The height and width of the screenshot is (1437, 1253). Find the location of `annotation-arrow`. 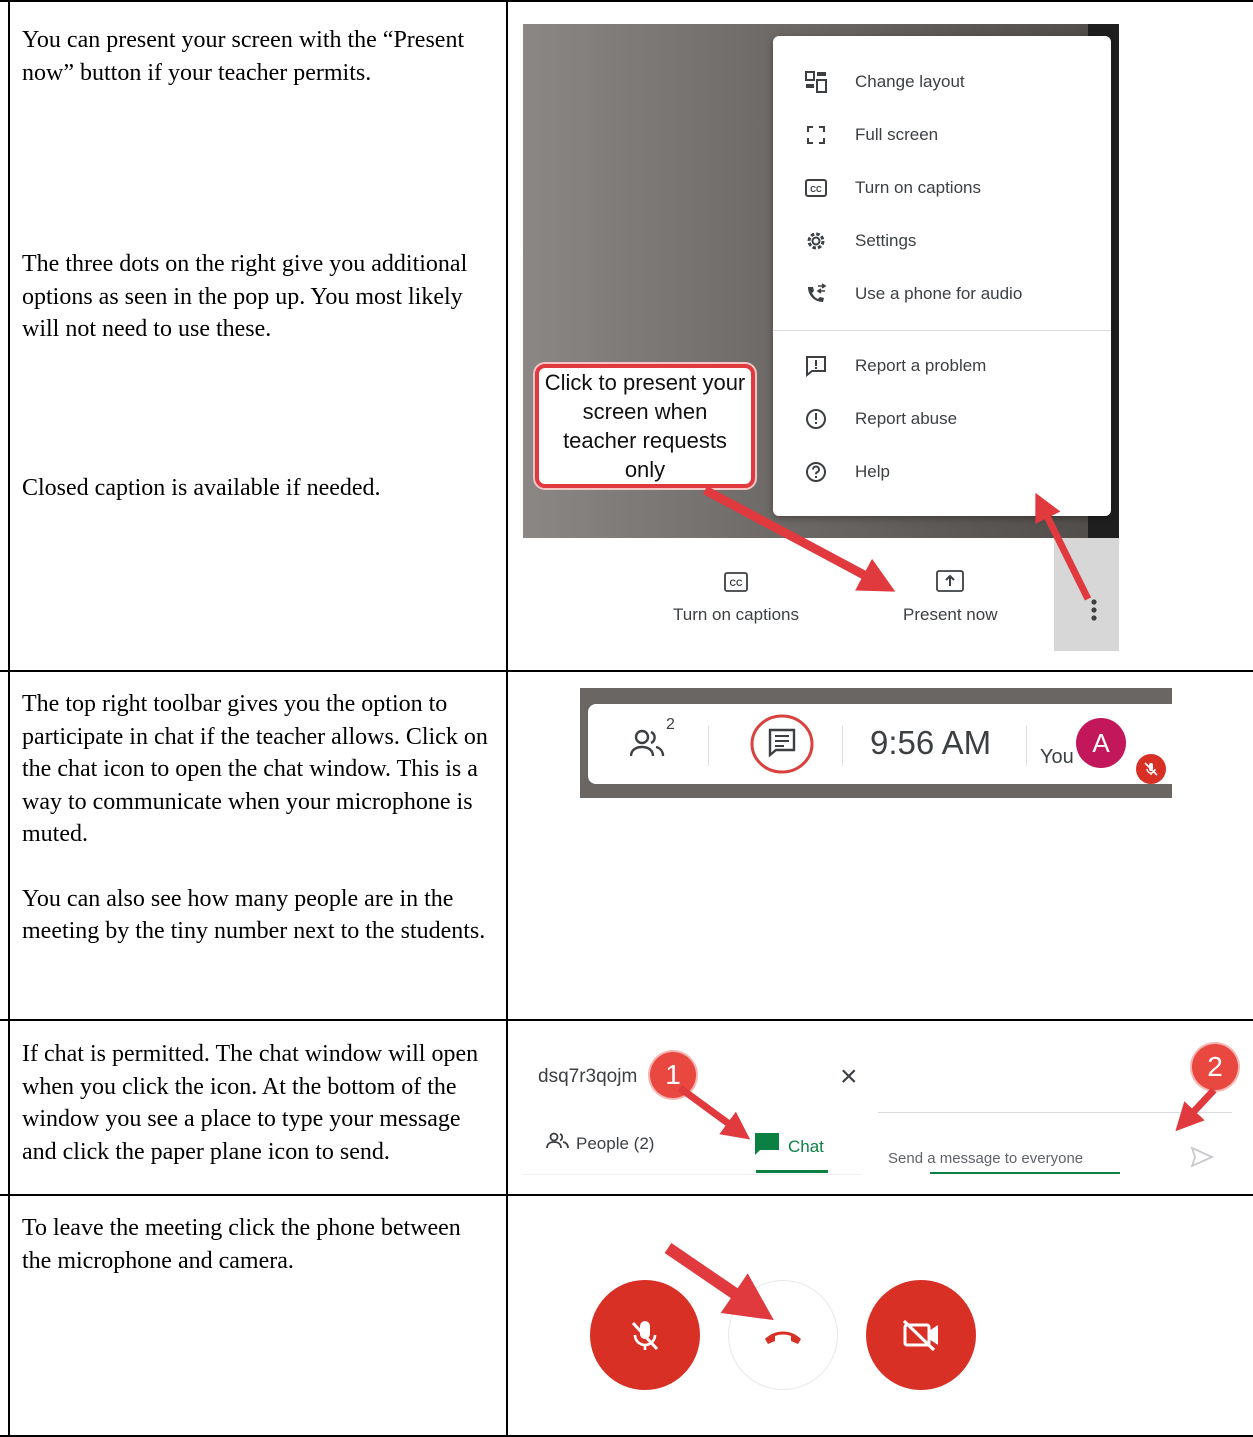

annotation-arrow is located at coordinates (719, 1282).